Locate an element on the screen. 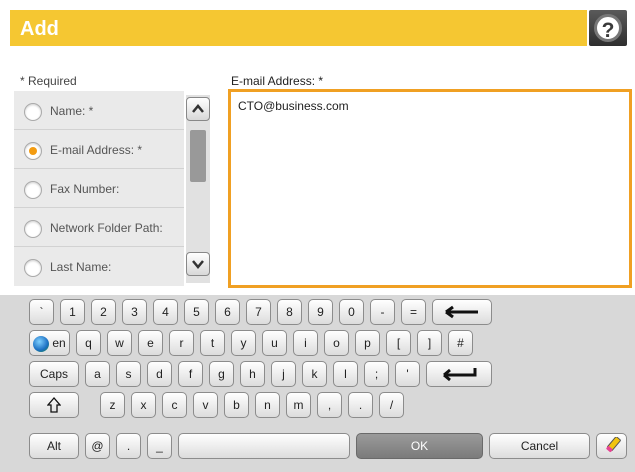 This screenshot has width=635, height=472. key-semicolon: ; is located at coordinates (376, 374).